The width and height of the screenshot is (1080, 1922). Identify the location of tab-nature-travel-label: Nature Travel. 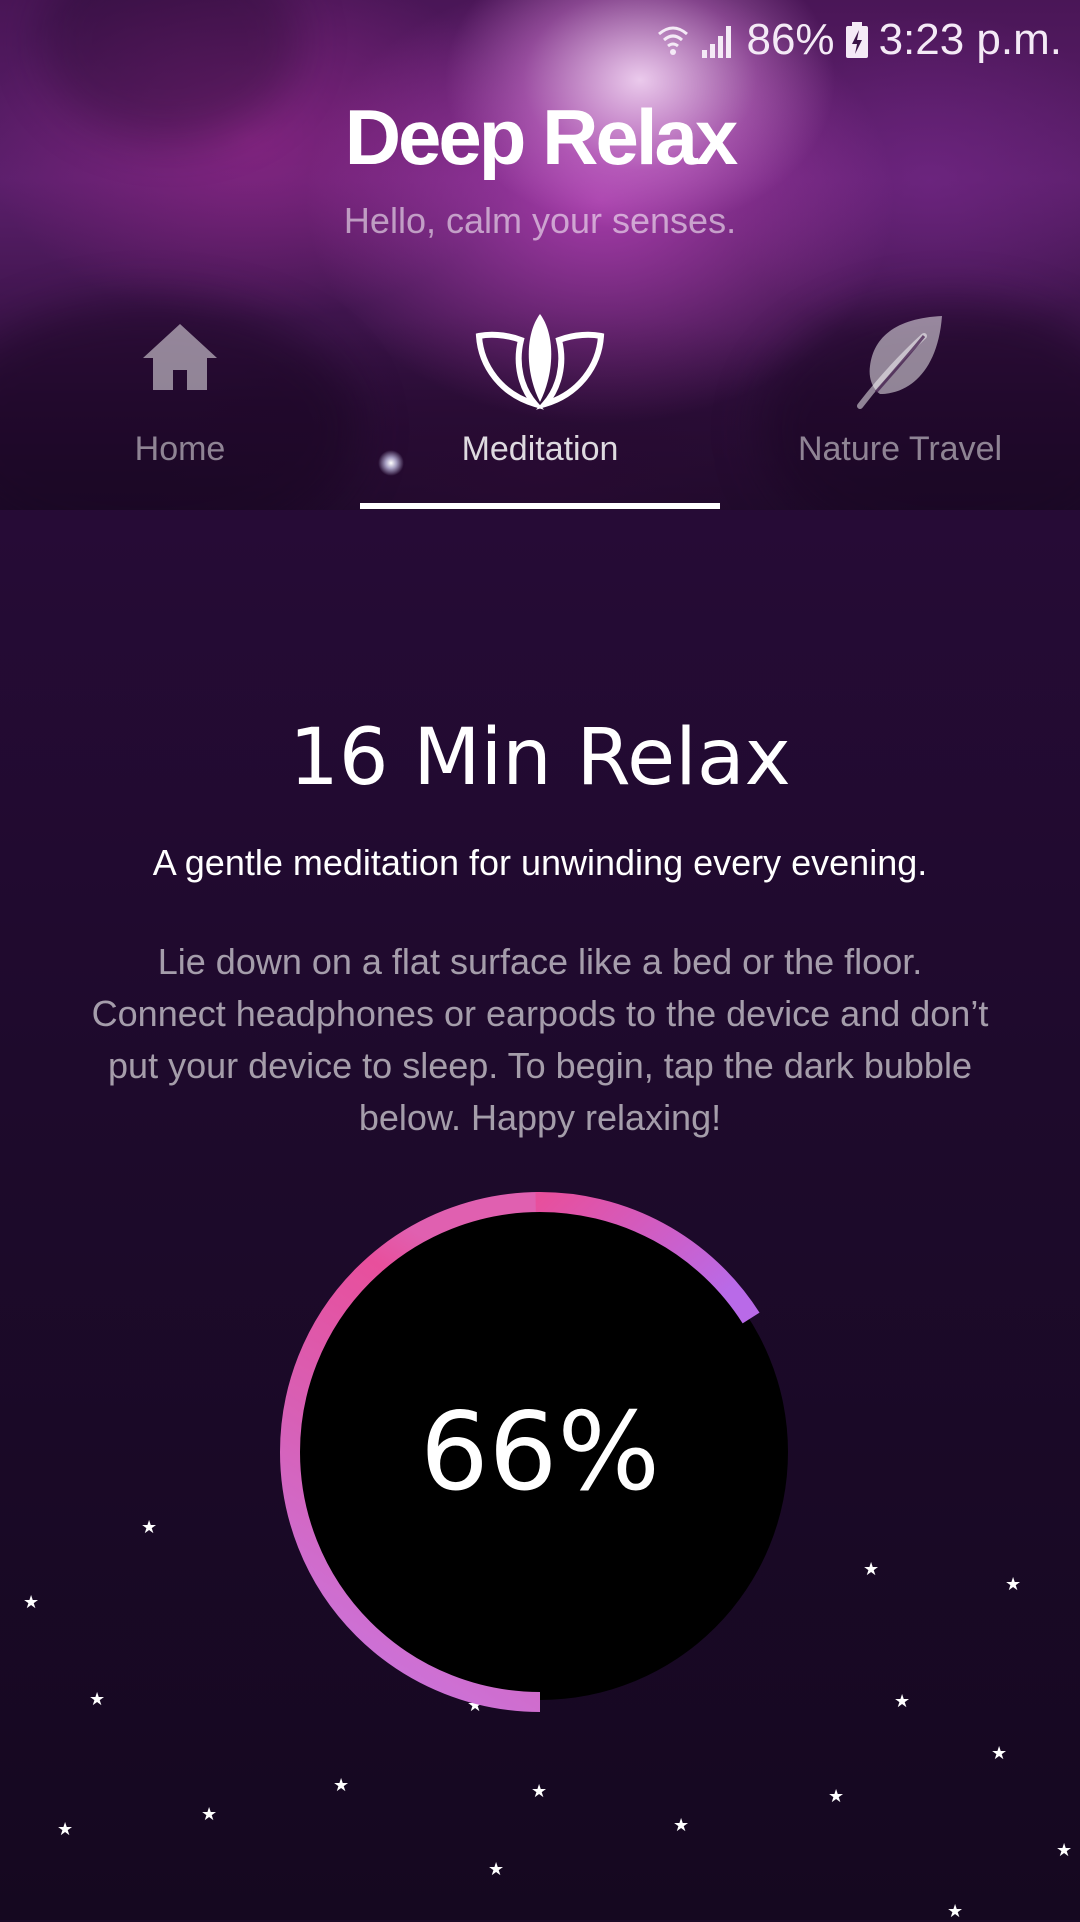
(900, 449).